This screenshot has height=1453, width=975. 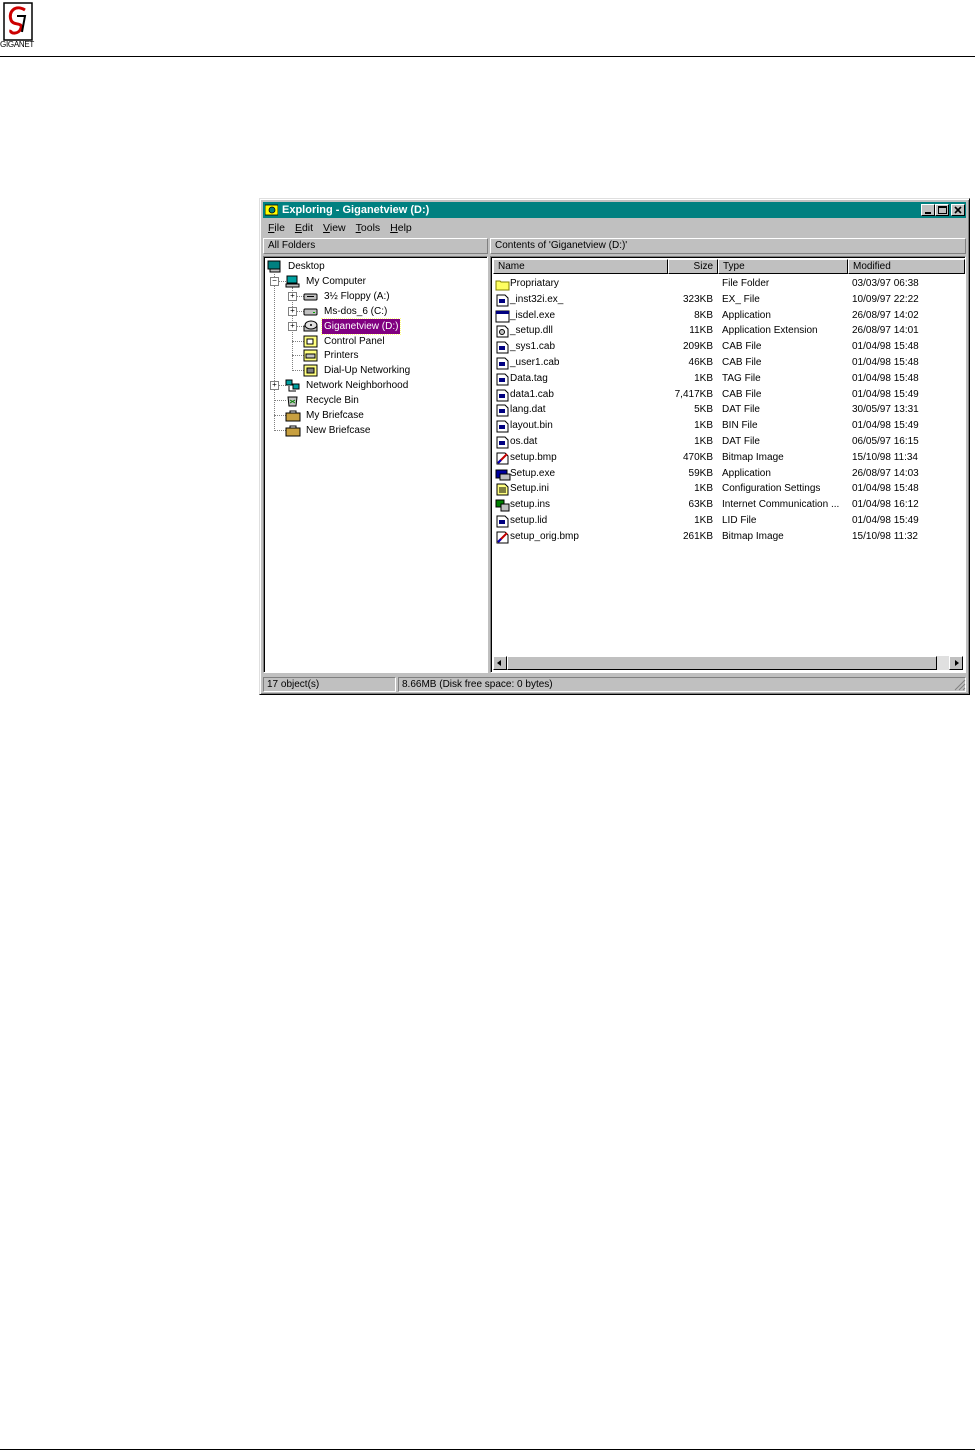 What do you see at coordinates (728, 363) in the screenshot?
I see `file-row: _user1.cab 46KB CAB File 01/04/98 15:48` at bounding box center [728, 363].